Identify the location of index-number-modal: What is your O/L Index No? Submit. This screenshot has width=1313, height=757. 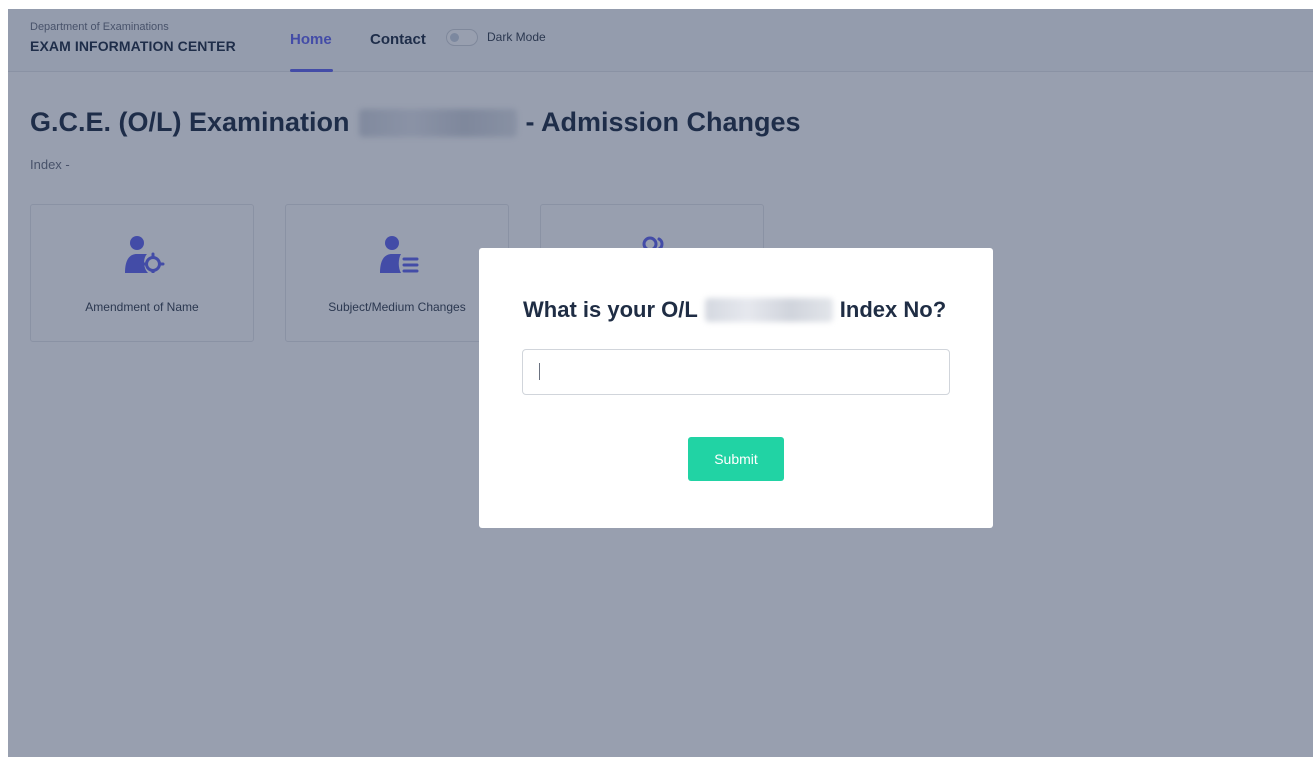
(736, 388).